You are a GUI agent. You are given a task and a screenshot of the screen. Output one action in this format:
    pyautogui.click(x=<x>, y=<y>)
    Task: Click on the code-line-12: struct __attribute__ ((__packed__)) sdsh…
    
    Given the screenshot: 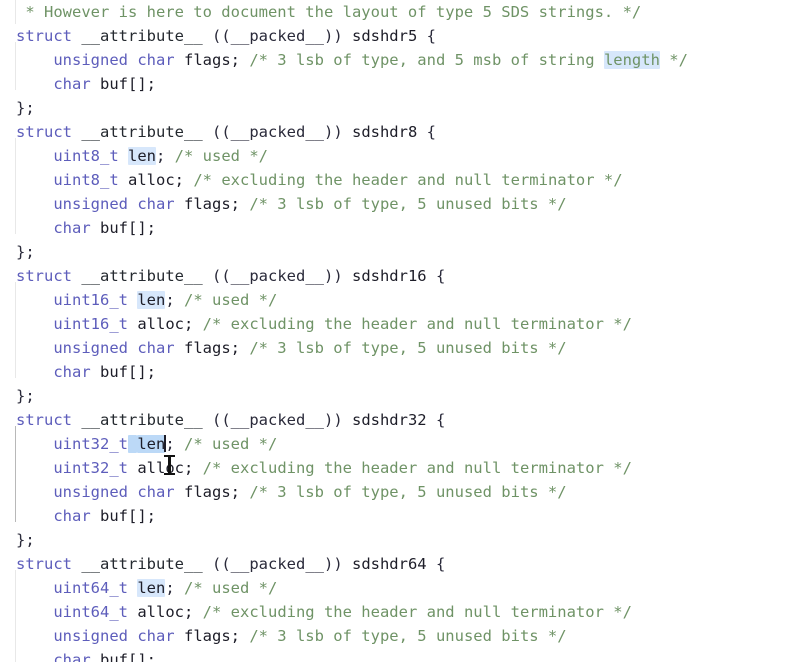 What is the action you would take?
    pyautogui.click(x=400, y=276)
    